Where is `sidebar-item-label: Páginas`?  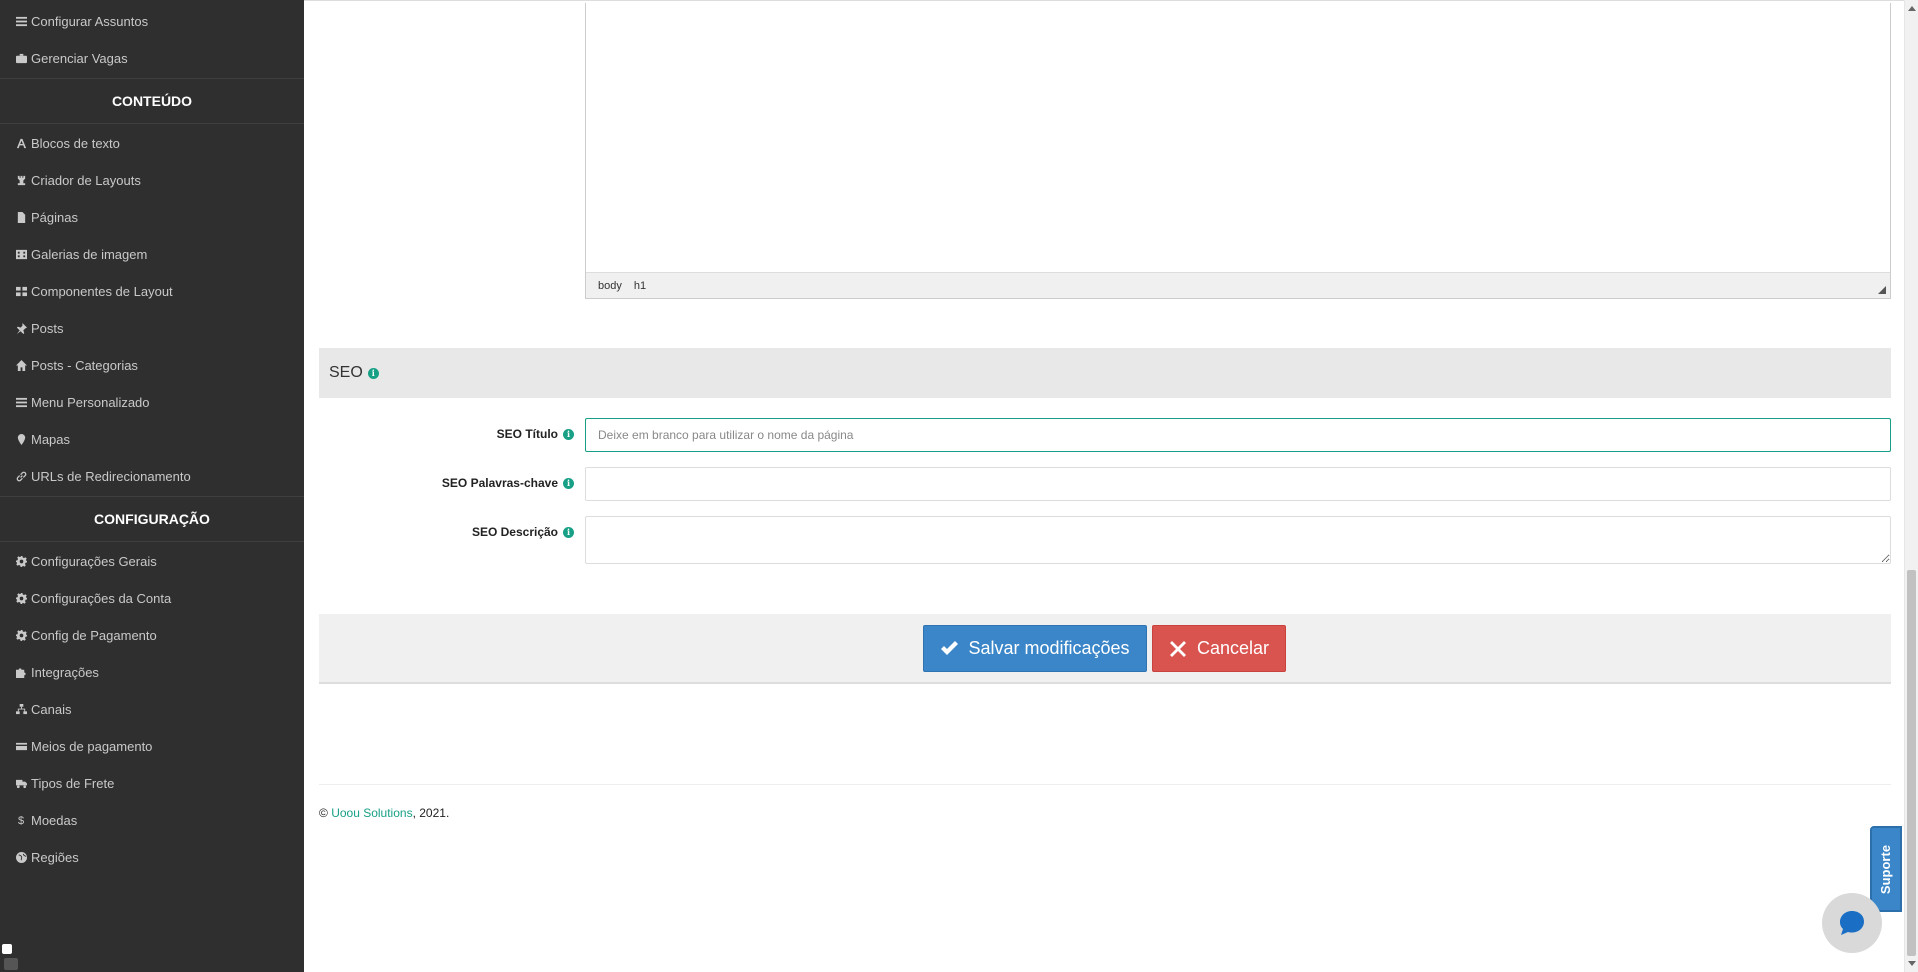 sidebar-item-label: Páginas is located at coordinates (54, 217).